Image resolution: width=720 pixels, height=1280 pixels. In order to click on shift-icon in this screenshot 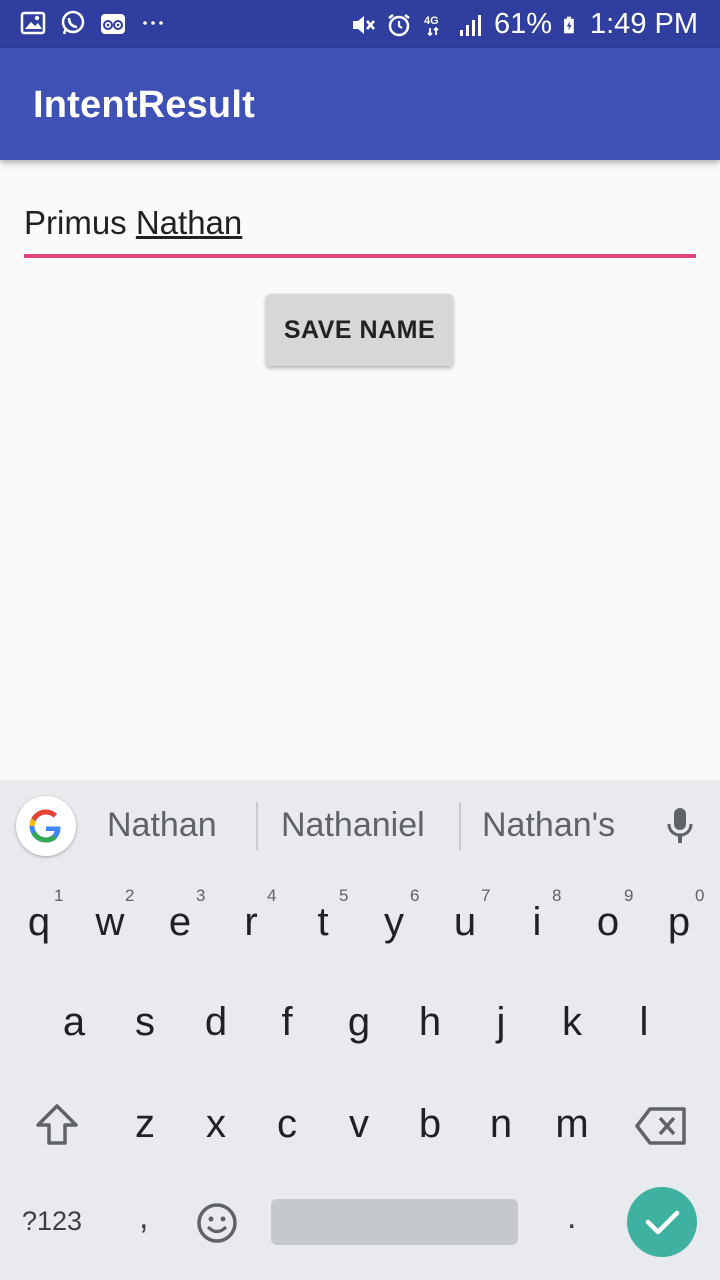, I will do `click(57, 1125)`.